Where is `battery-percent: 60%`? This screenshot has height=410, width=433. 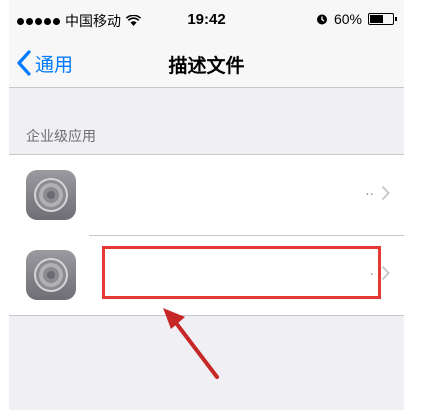
battery-percent: 60% is located at coordinates (347, 19).